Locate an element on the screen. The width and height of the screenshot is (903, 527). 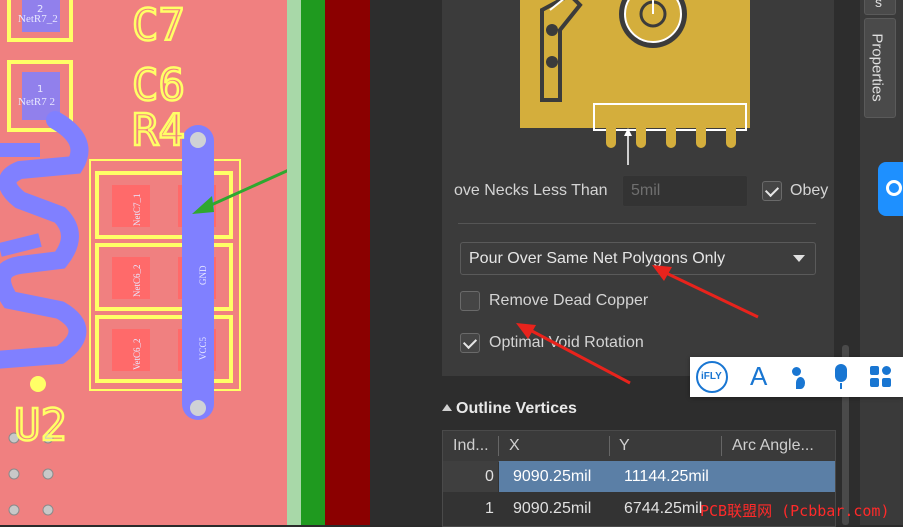
remove-dead-copper-checkbox is located at coordinates (470, 301).